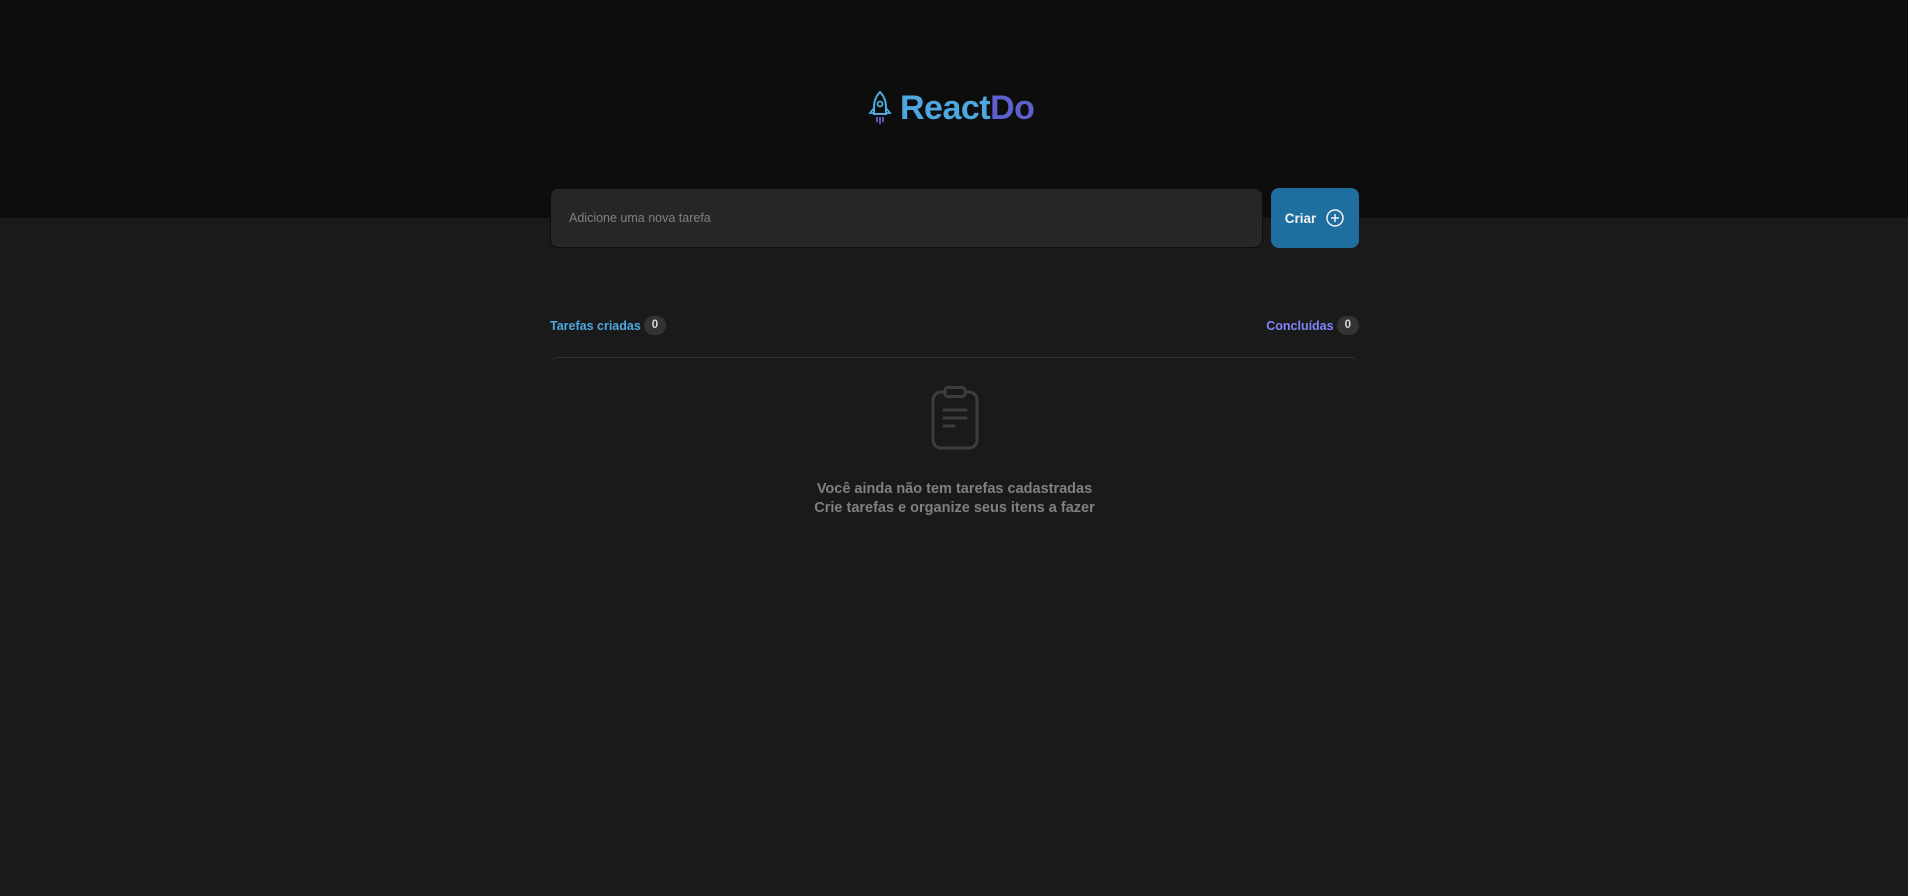 Image resolution: width=1908 pixels, height=896 pixels. Describe the element at coordinates (954, 325) in the screenshot. I see `task-counters: Tarefas criadas 0 Concluídas 0` at that location.